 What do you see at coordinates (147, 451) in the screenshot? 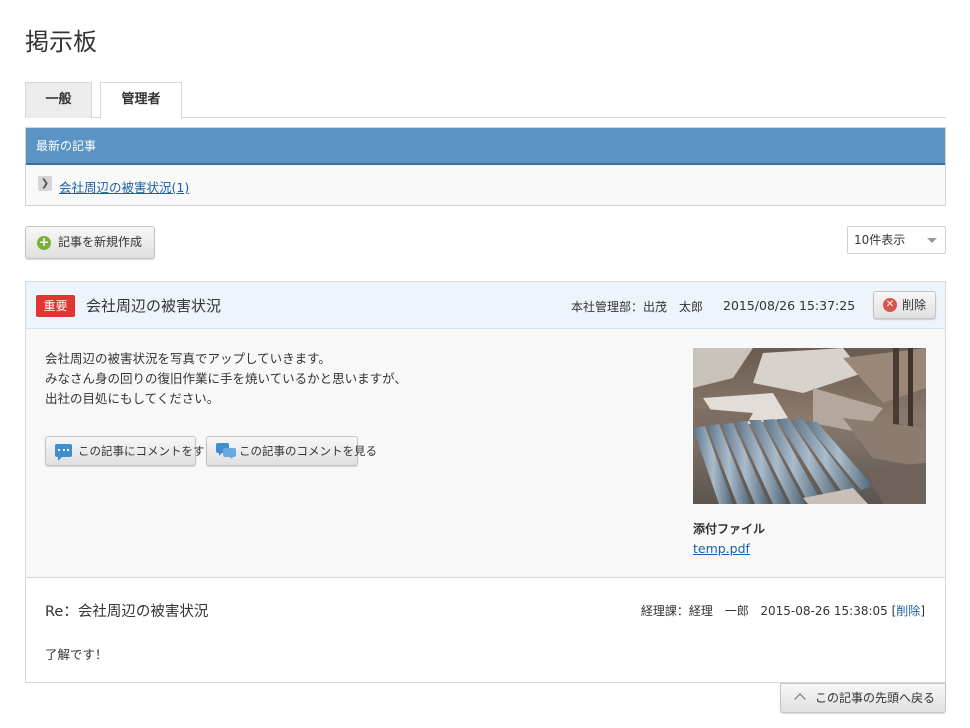
I see `comment-button-label: この記事にコメントをする` at bounding box center [147, 451].